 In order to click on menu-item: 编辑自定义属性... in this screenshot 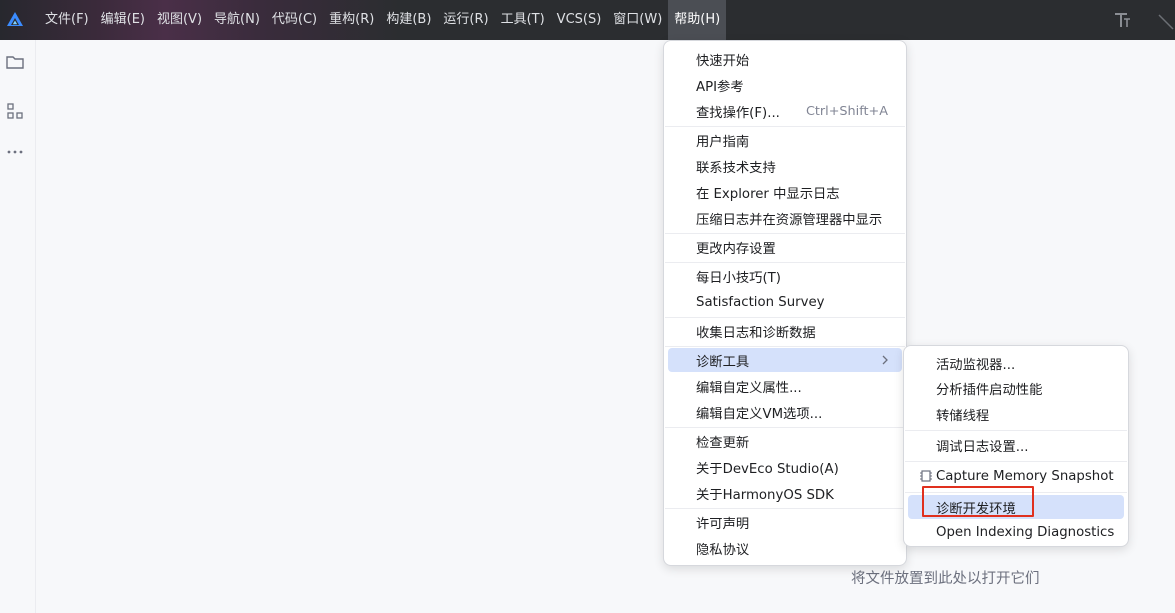, I will do `click(785, 386)`.